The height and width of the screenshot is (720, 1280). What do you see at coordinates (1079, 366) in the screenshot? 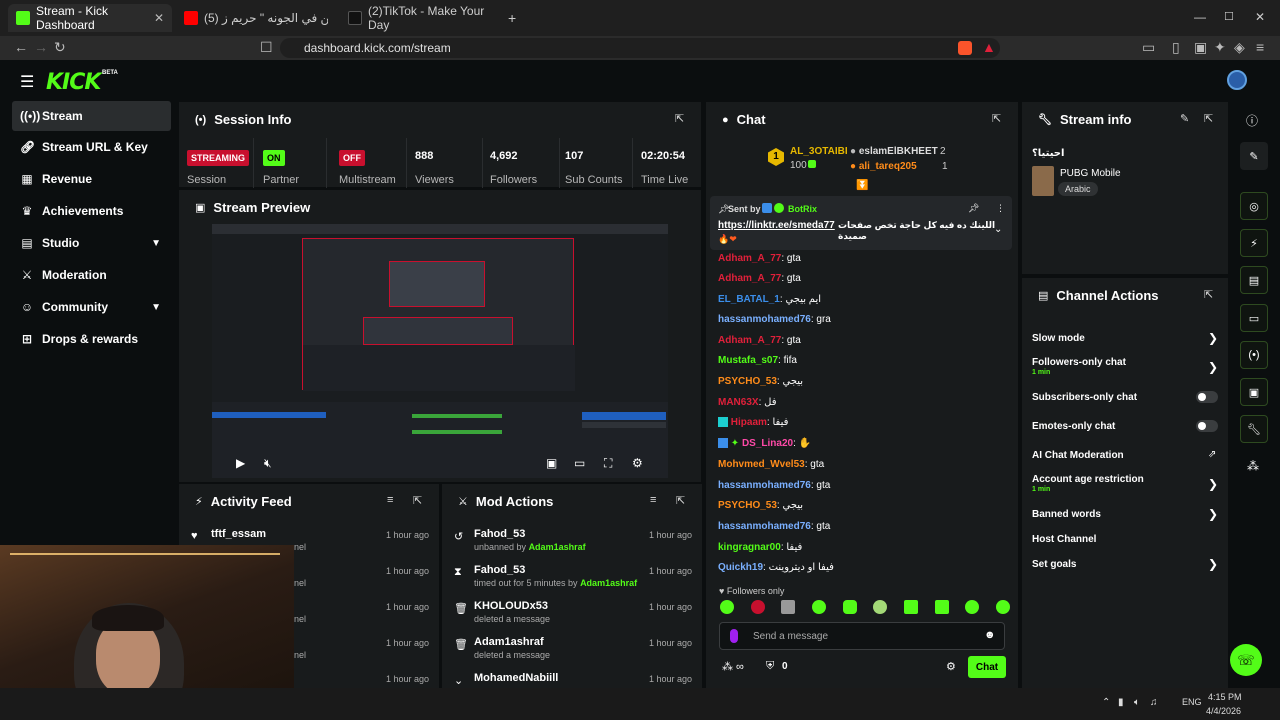
I see `action-followers-only: Followers-only chat 1 min` at bounding box center [1079, 366].